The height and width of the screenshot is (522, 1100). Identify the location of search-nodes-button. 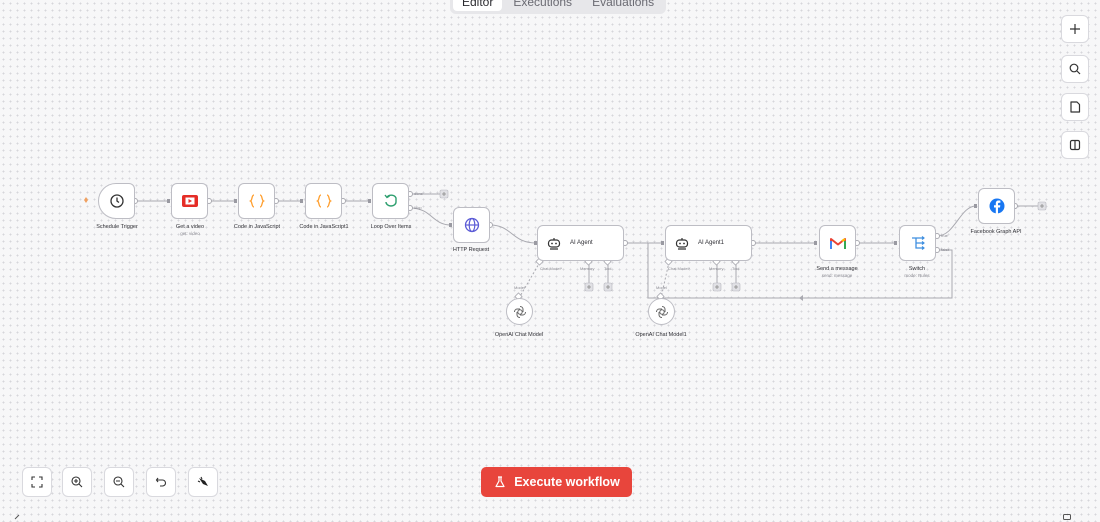
(1075, 69).